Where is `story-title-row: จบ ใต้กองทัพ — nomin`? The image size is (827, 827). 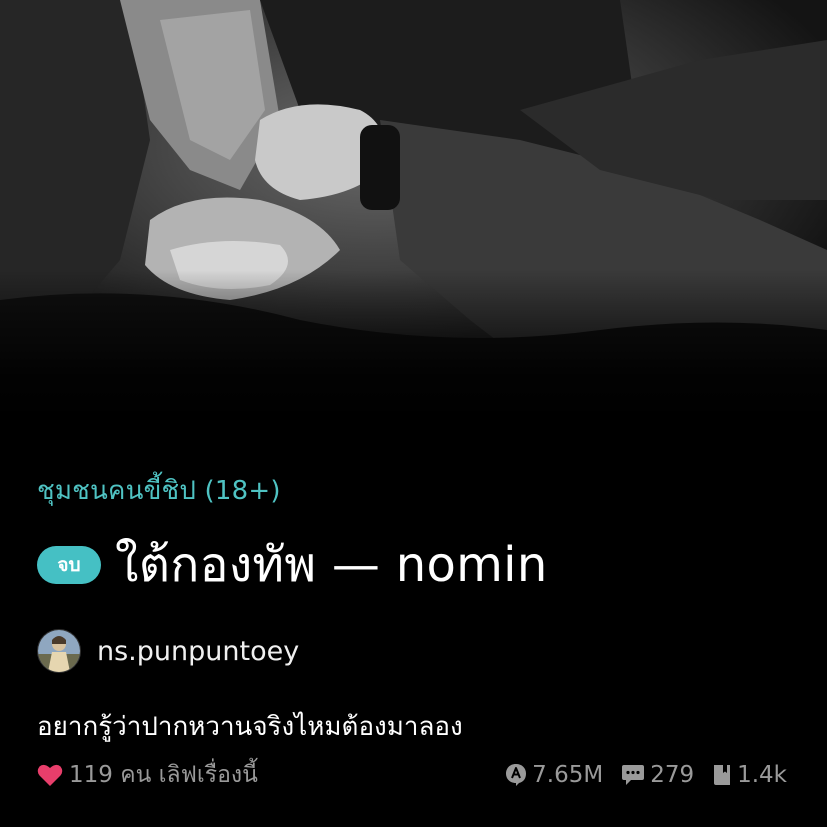 story-title-row: จบ ใต้กองทัพ — nomin is located at coordinates (292, 565).